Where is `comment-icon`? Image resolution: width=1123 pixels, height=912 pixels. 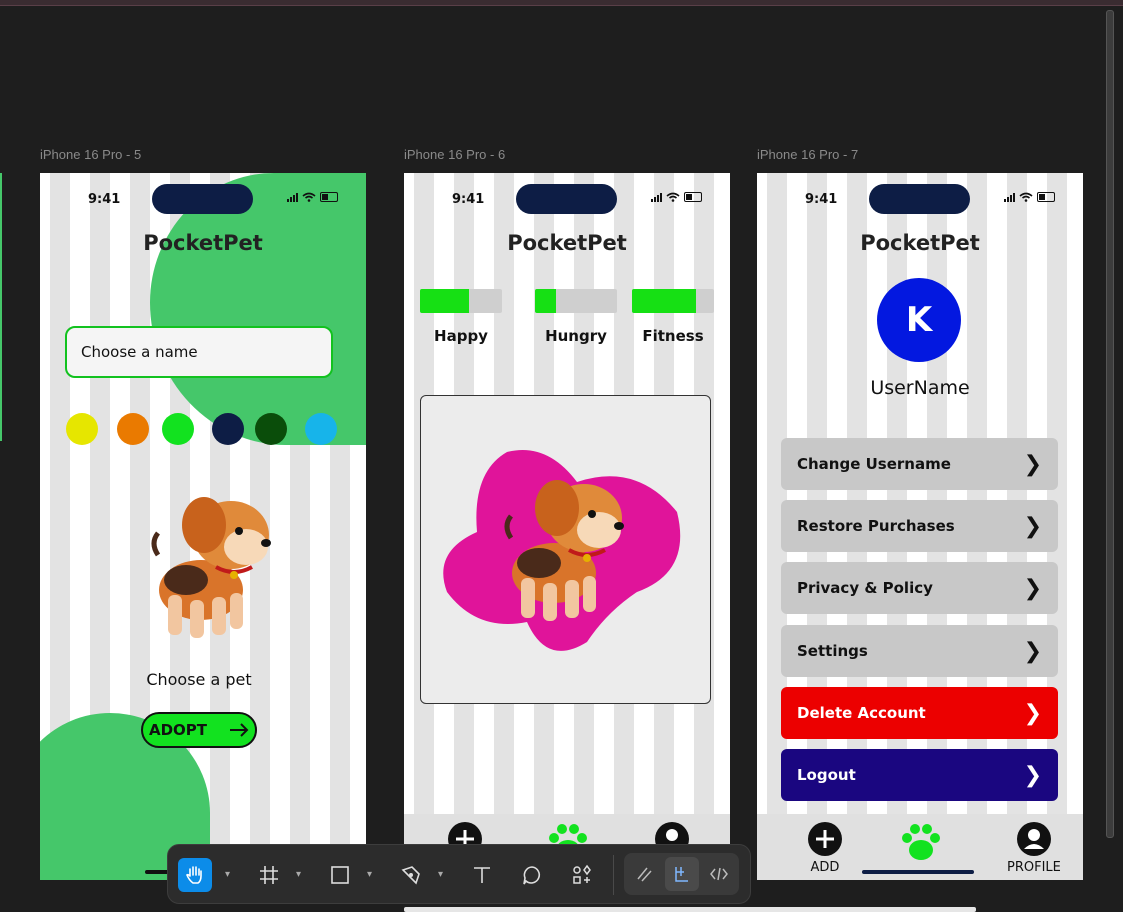
comment-icon is located at coordinates (532, 875).